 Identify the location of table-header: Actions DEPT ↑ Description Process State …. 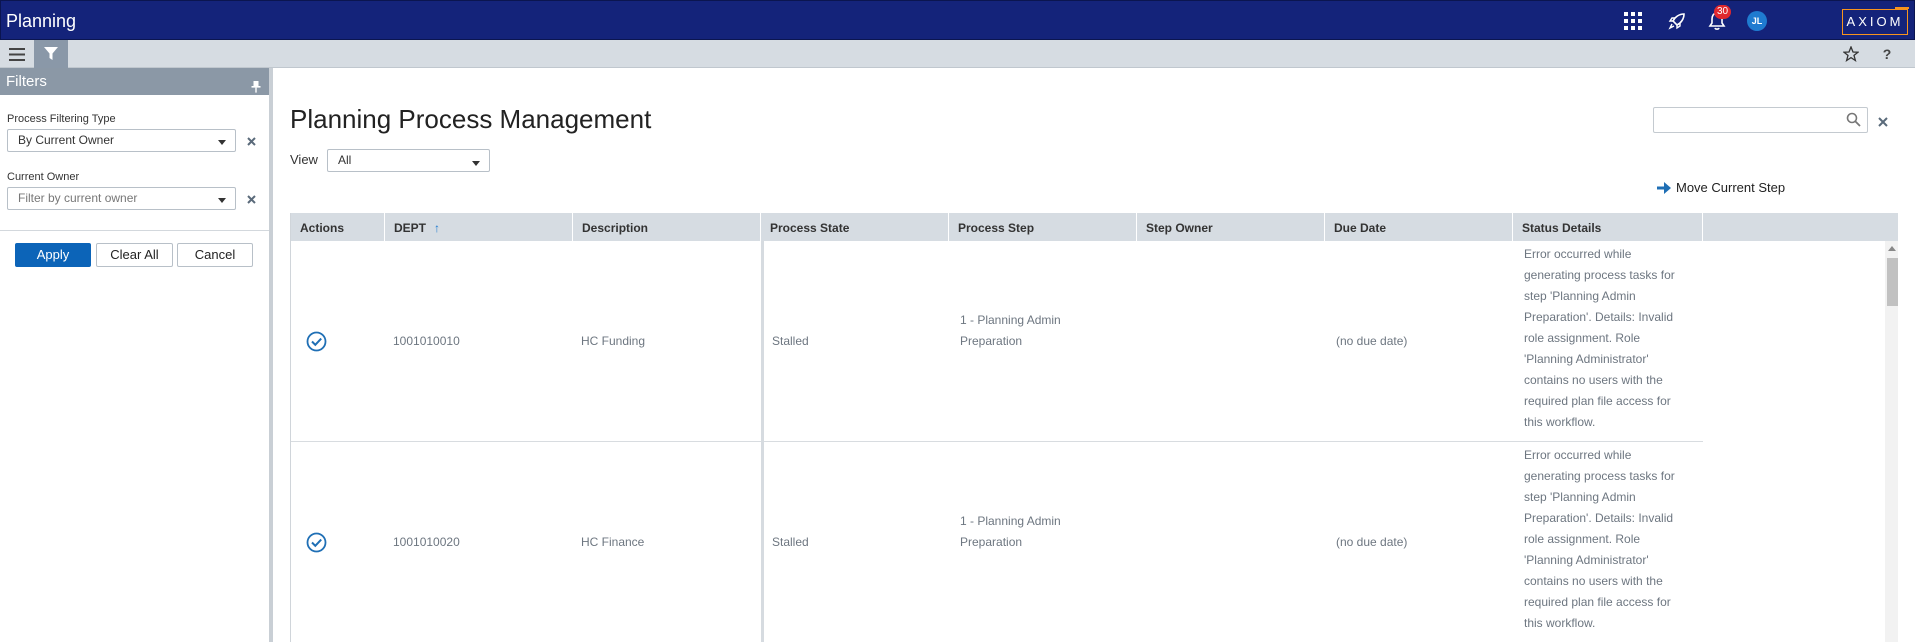
(1094, 227).